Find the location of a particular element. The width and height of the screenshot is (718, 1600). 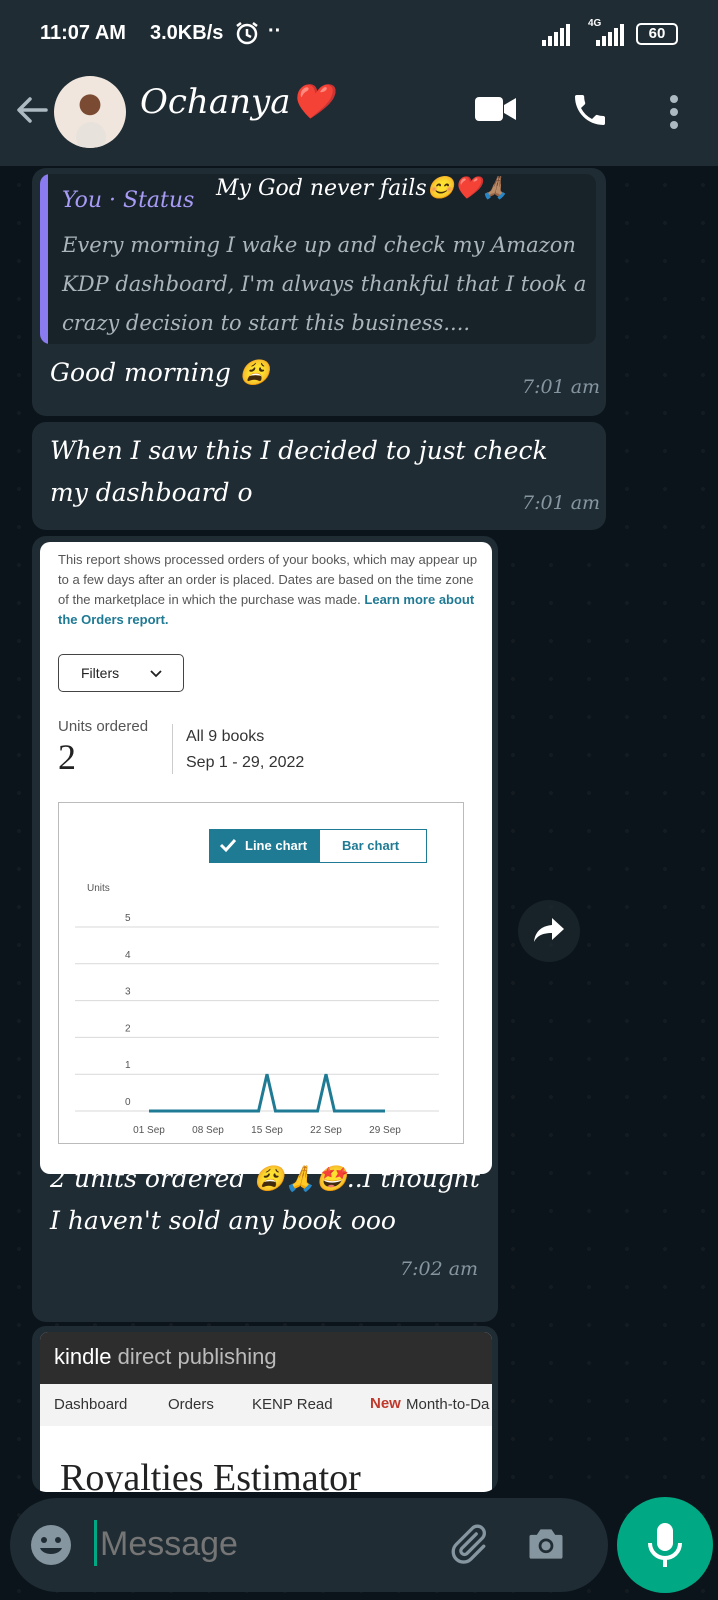

contact-avatar is located at coordinates (90, 112).